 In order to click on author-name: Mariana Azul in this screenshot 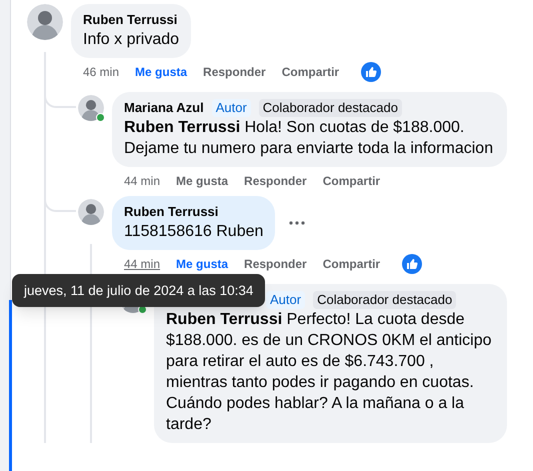, I will do `click(164, 108)`.